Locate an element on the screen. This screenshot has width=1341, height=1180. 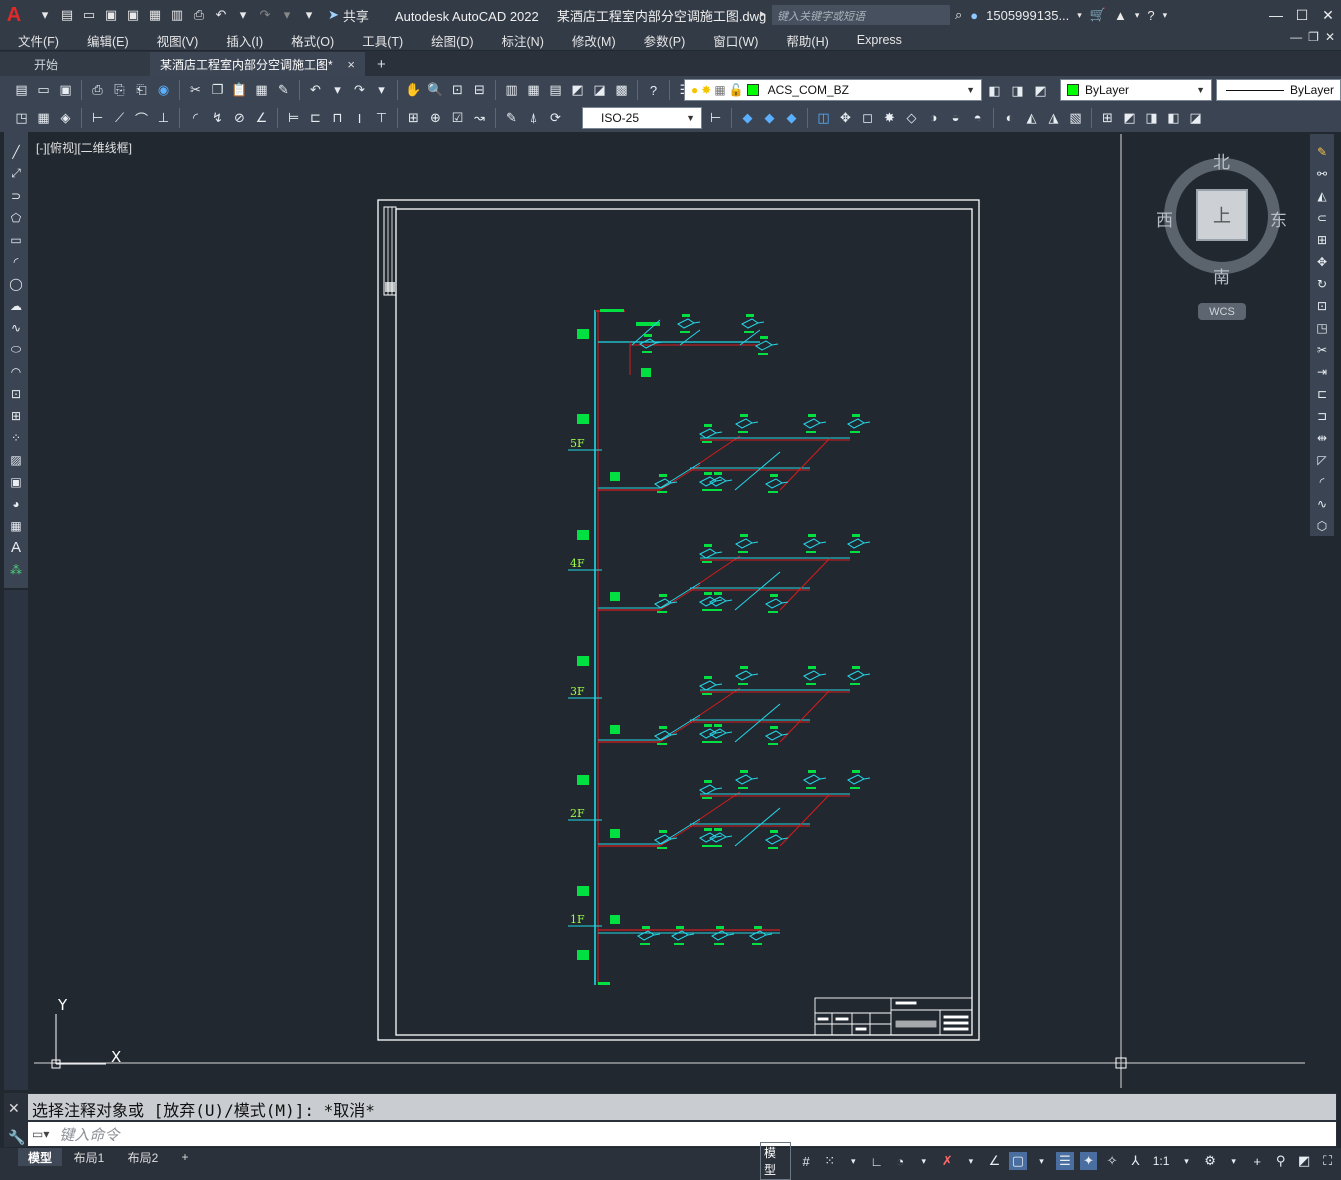
blend-curves-icon: ∿ is located at coordinates (1322, 503).